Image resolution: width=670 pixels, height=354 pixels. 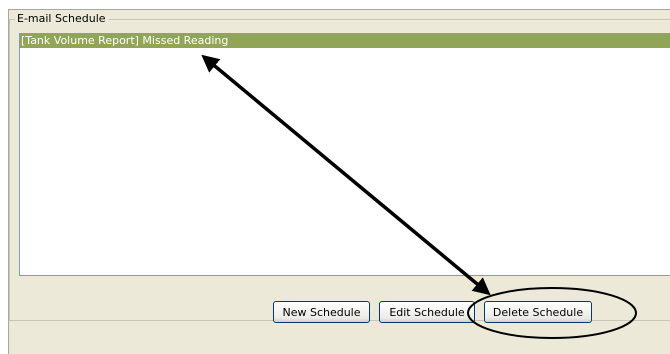 What do you see at coordinates (62, 19) in the screenshot?
I see `groupbox-title: E-mail Schedule` at bounding box center [62, 19].